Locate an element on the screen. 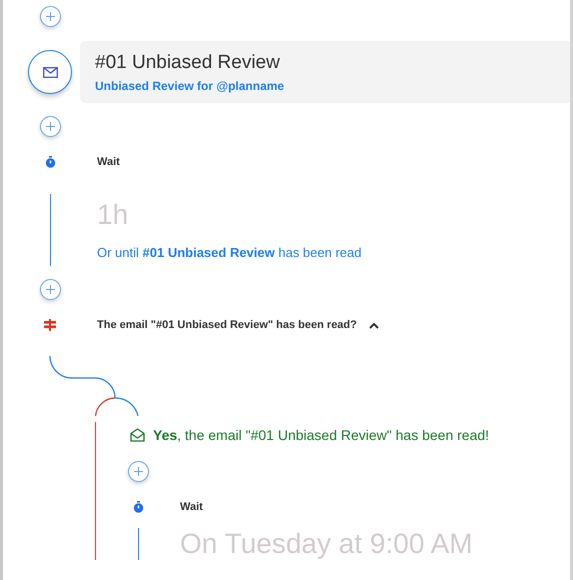 Image resolution: width=573 pixels, height=580 pixels. open-envelope-icon is located at coordinates (137, 435).